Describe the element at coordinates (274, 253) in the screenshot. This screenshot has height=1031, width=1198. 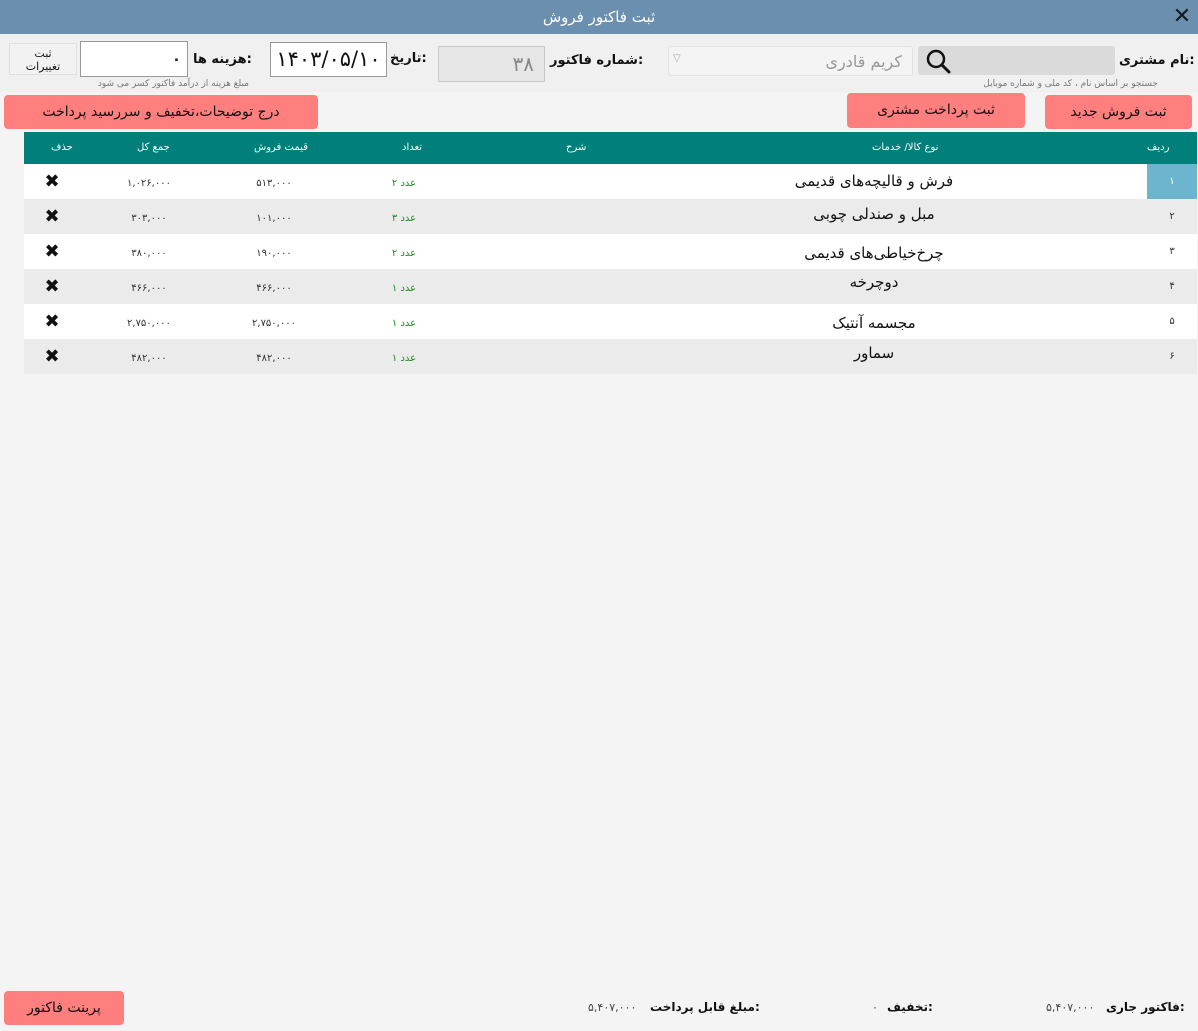
I see `item-price: ۱۹۰,۰۰۰` at that location.